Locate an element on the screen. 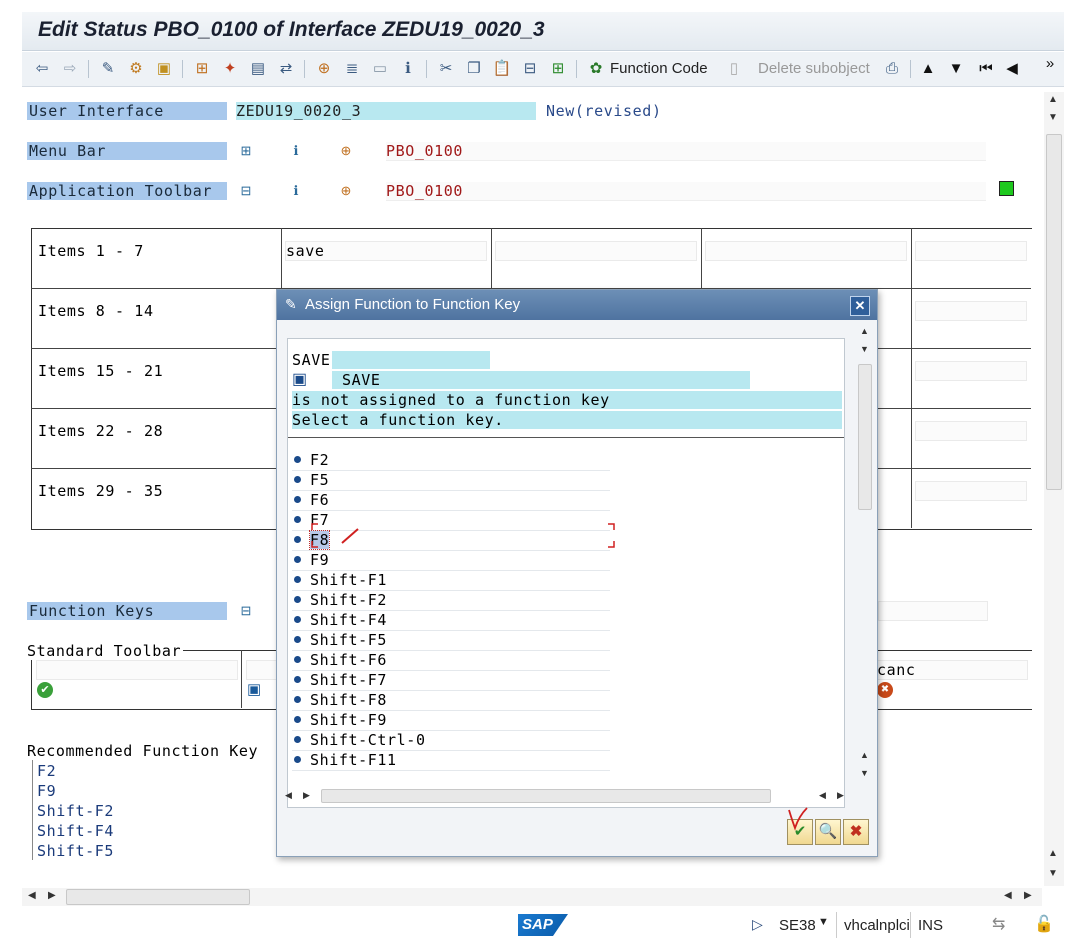 Image resolution: width=1066 pixels, height=942 pixels. display-change-icon: ✎ is located at coordinates (108, 69).